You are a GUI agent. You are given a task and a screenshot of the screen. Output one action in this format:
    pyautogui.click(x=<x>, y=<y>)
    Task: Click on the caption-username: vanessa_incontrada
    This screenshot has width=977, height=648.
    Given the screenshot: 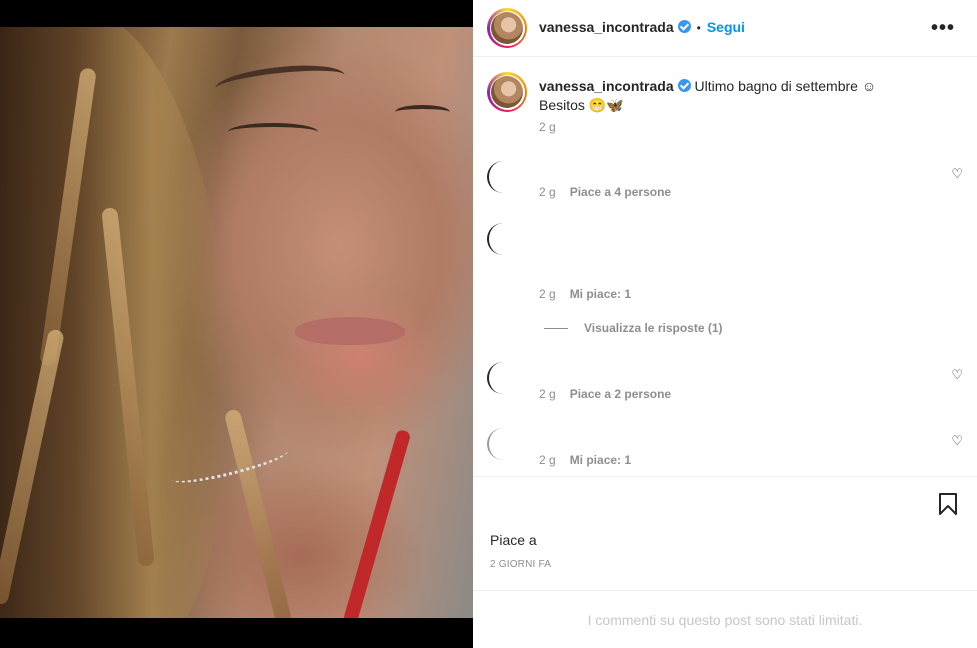 What is the action you would take?
    pyautogui.click(x=606, y=86)
    